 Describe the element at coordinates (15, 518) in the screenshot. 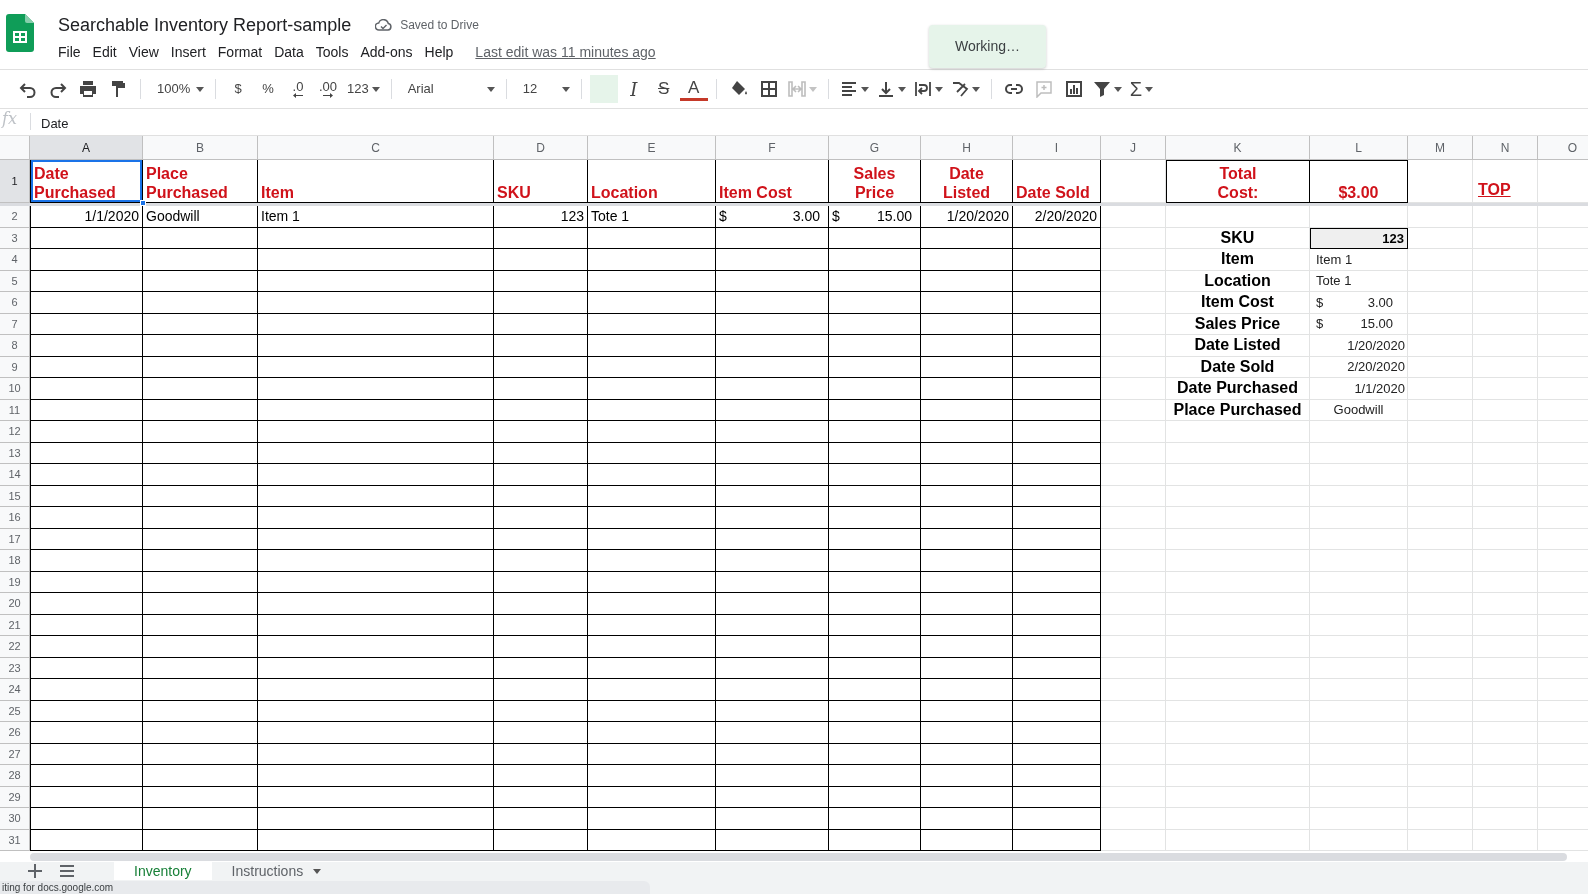

I see `row-number: 16` at that location.